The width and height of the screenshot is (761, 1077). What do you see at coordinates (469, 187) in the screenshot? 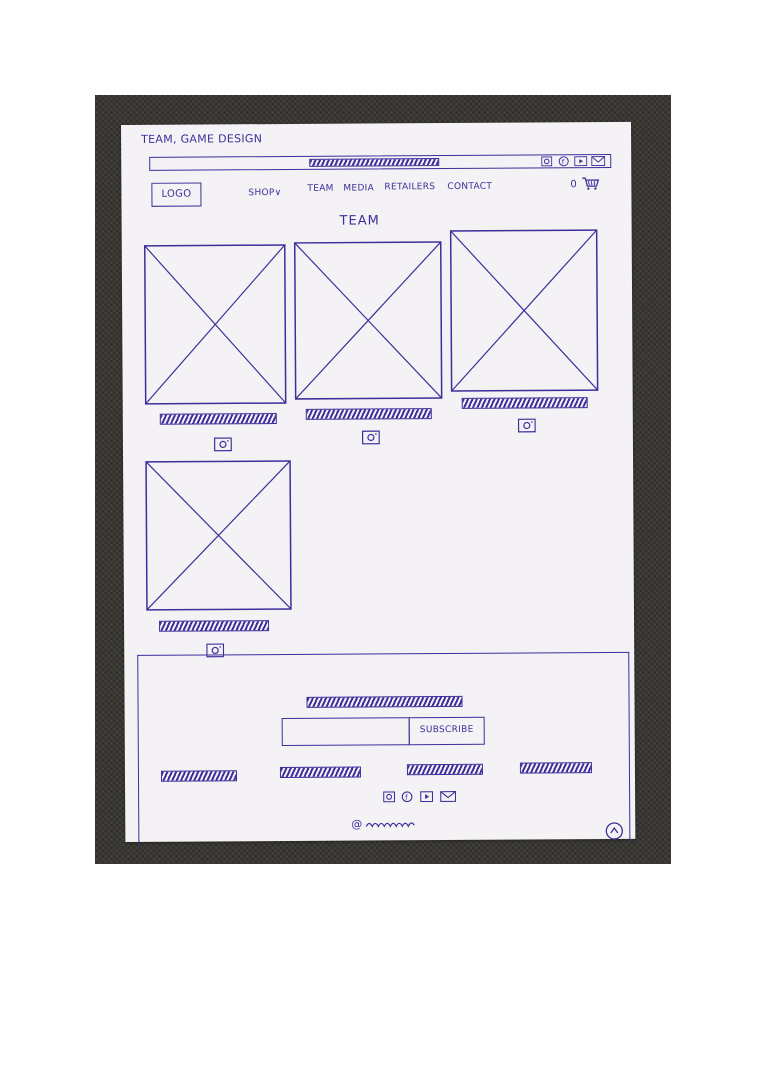
I see `nav-contact: CONTACT` at bounding box center [469, 187].